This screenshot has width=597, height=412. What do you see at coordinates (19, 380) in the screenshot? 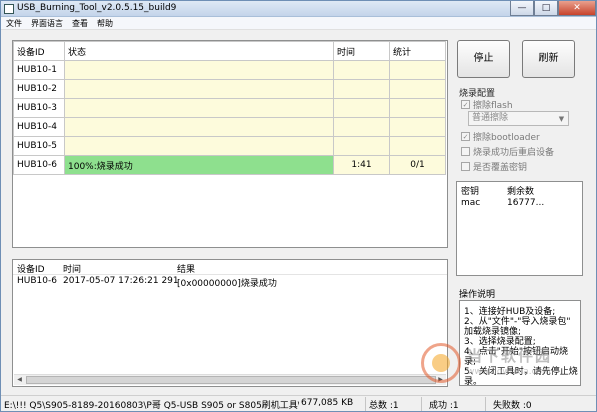
I see `scroll-left-icon: ◀` at bounding box center [19, 380].